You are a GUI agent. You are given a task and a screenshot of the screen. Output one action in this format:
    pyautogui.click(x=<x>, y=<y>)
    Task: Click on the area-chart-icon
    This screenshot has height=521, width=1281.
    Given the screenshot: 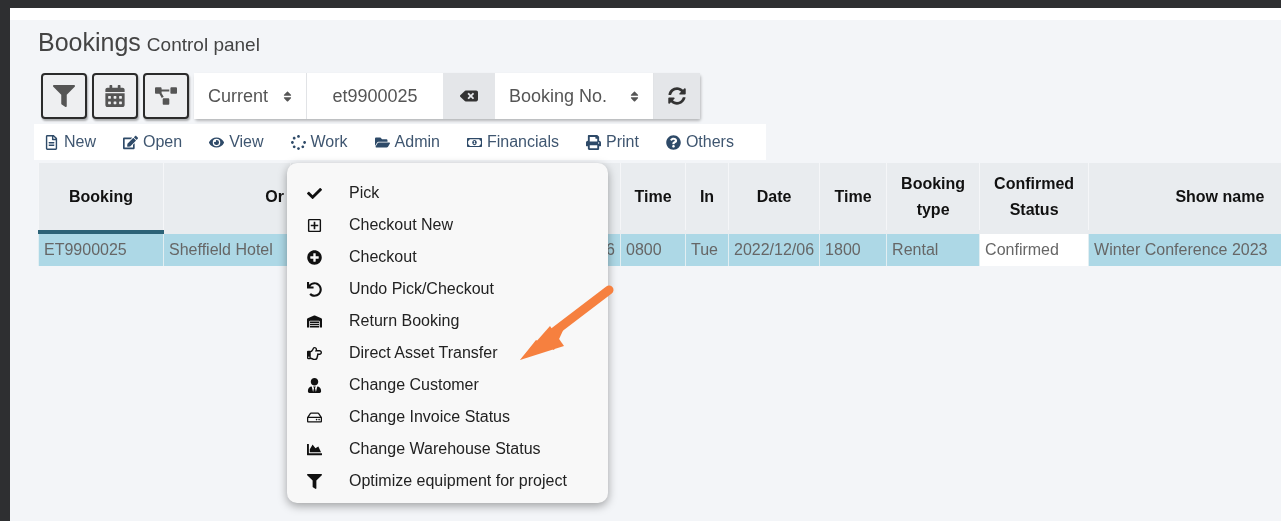 What is the action you would take?
    pyautogui.click(x=314, y=449)
    